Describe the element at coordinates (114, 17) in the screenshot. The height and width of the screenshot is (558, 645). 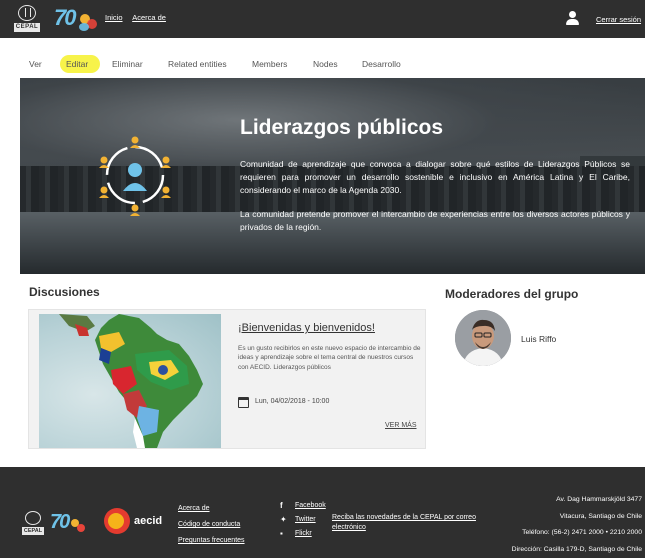
I see `nav-link-inicio: Inicio` at that location.